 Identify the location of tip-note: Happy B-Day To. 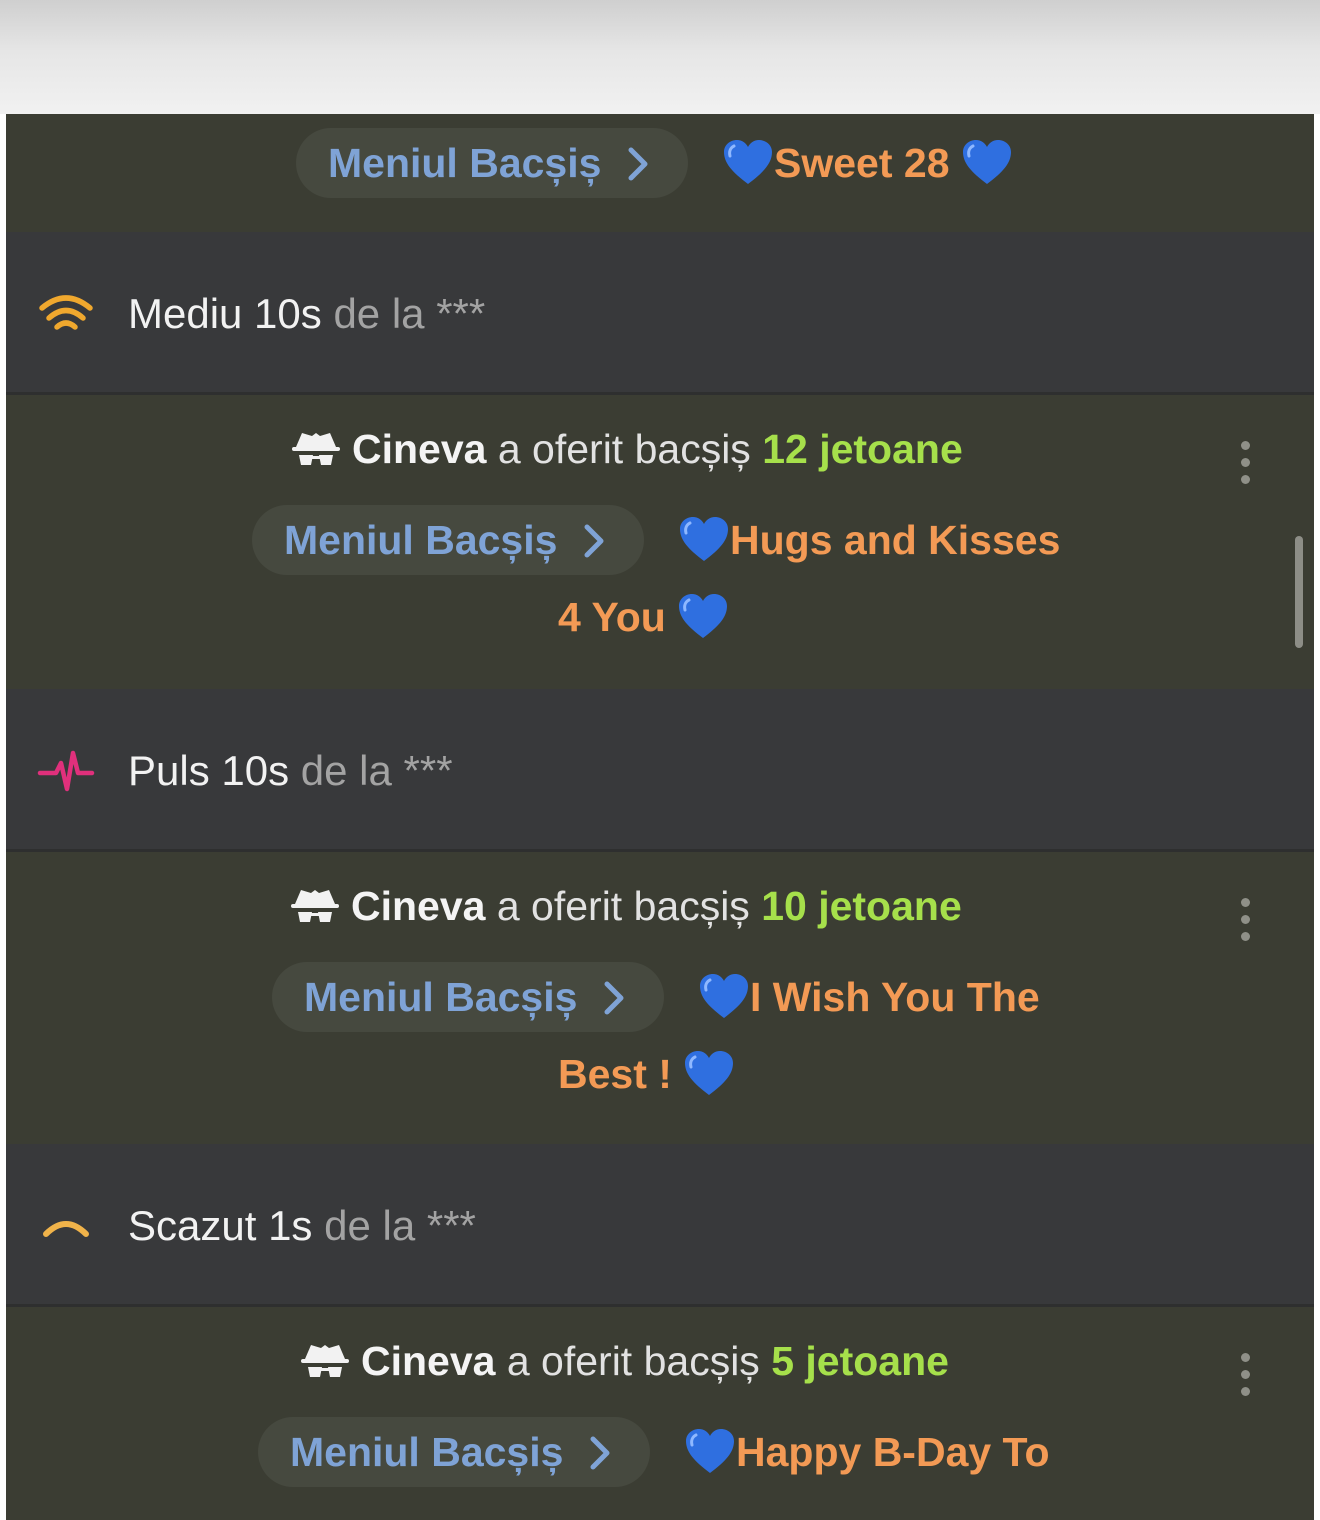
(867, 1452).